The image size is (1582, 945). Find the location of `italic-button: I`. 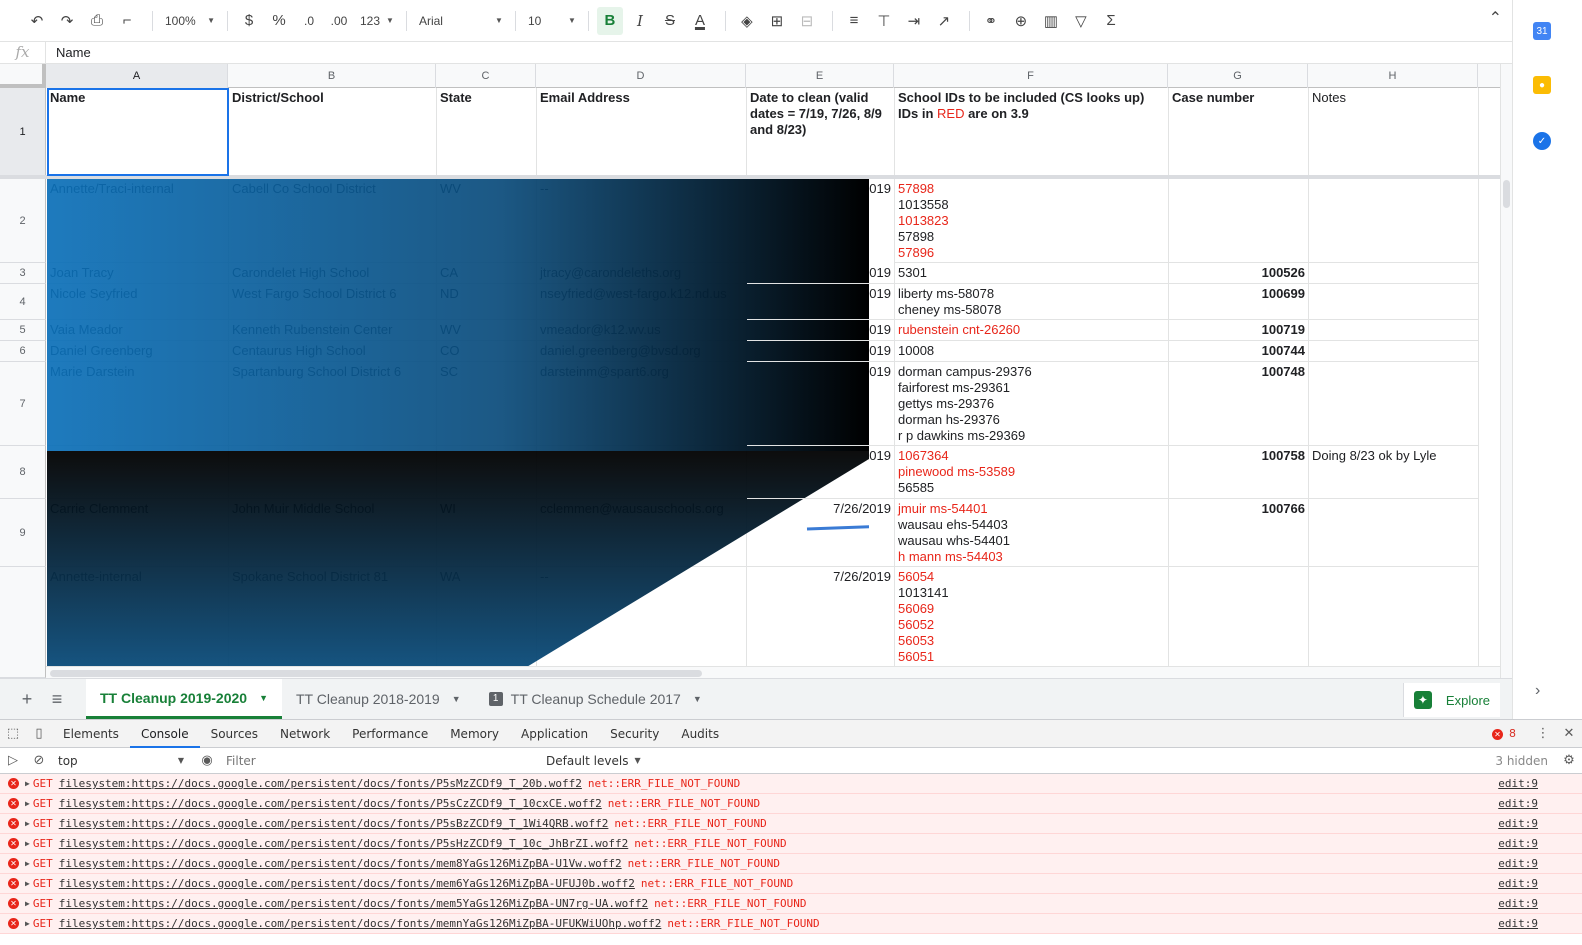

italic-button: I is located at coordinates (640, 21).